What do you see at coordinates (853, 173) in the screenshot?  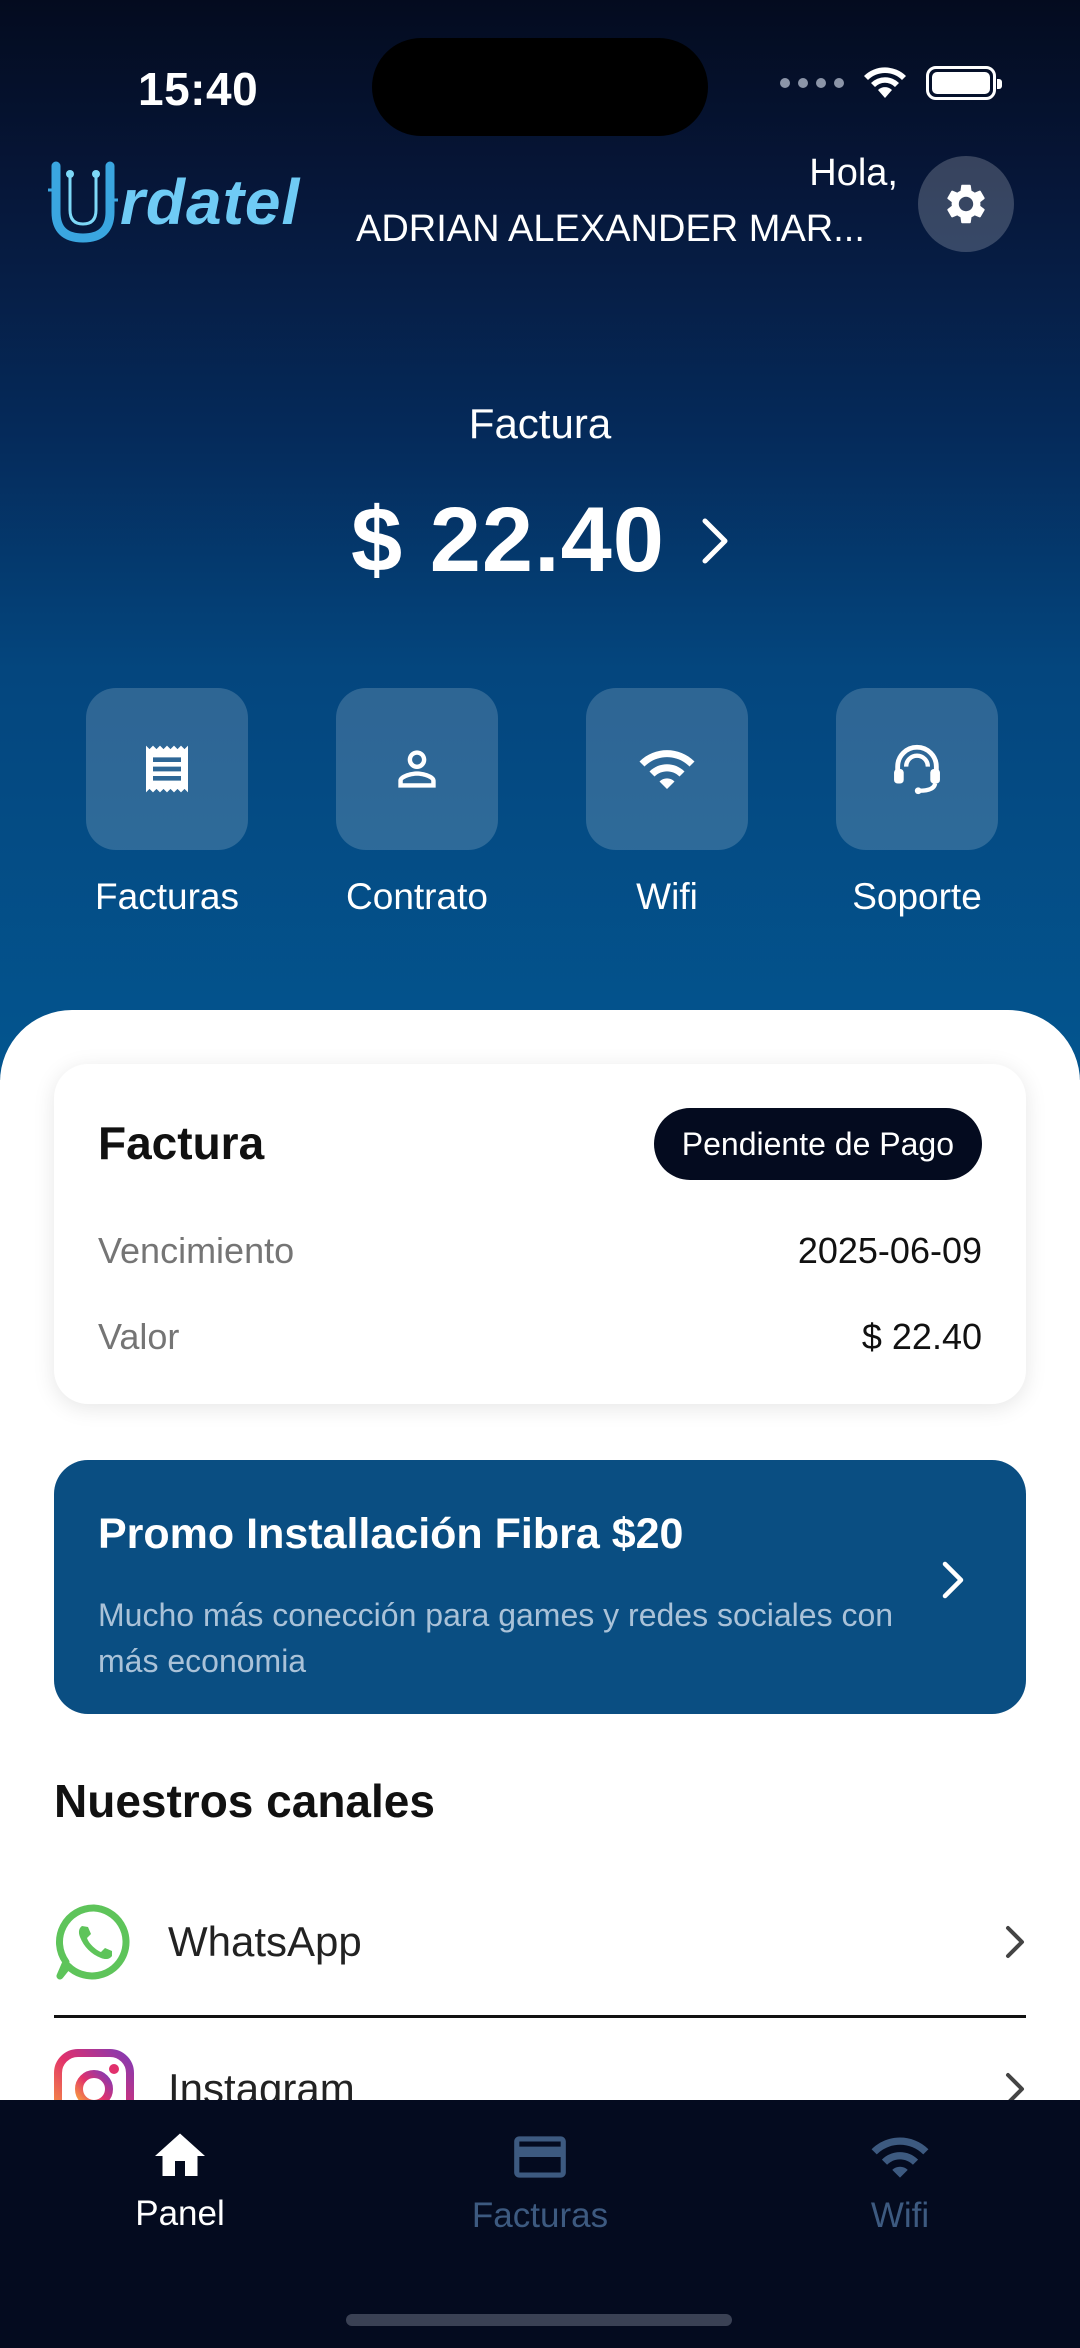 I see `greeting: Hola,` at bounding box center [853, 173].